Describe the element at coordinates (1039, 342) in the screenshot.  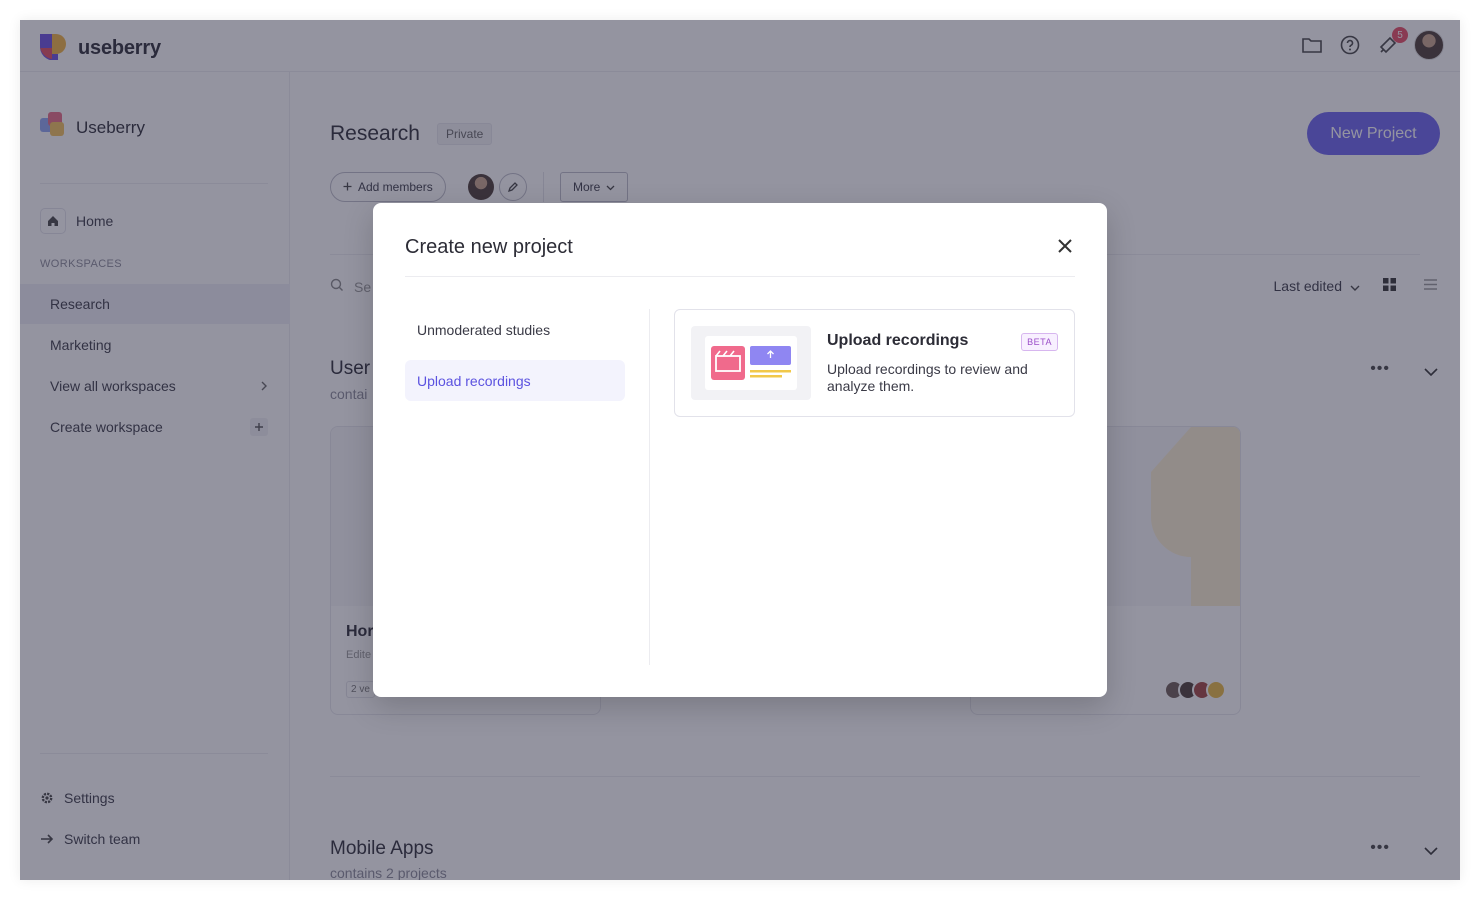
I see `beta-badge: BETA` at that location.